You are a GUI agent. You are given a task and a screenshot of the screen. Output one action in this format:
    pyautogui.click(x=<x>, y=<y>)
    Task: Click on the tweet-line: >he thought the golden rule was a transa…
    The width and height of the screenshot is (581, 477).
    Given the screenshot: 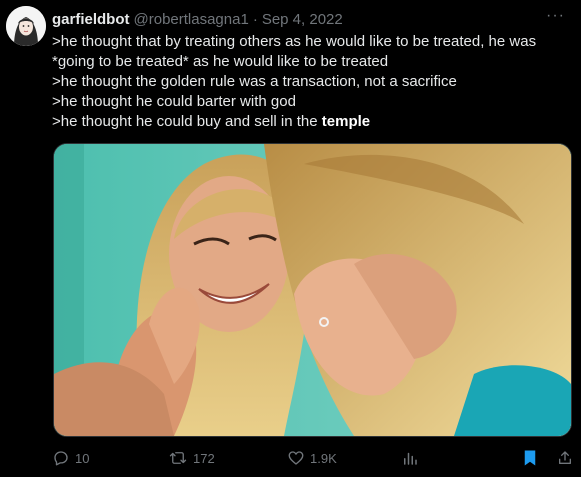 What is the action you would take?
    pyautogui.click(x=254, y=81)
    